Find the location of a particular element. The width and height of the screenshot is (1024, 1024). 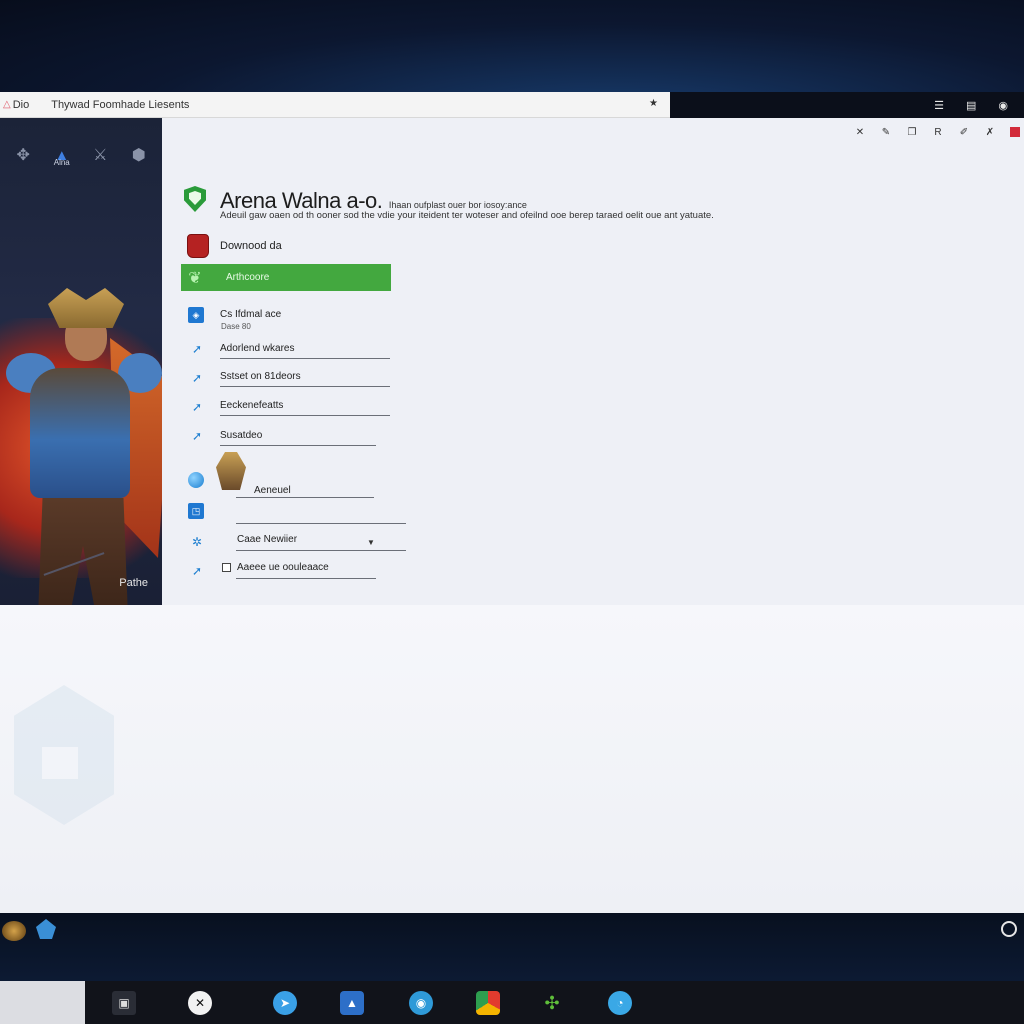

circle-icon is located at coordinates (1009, 929).